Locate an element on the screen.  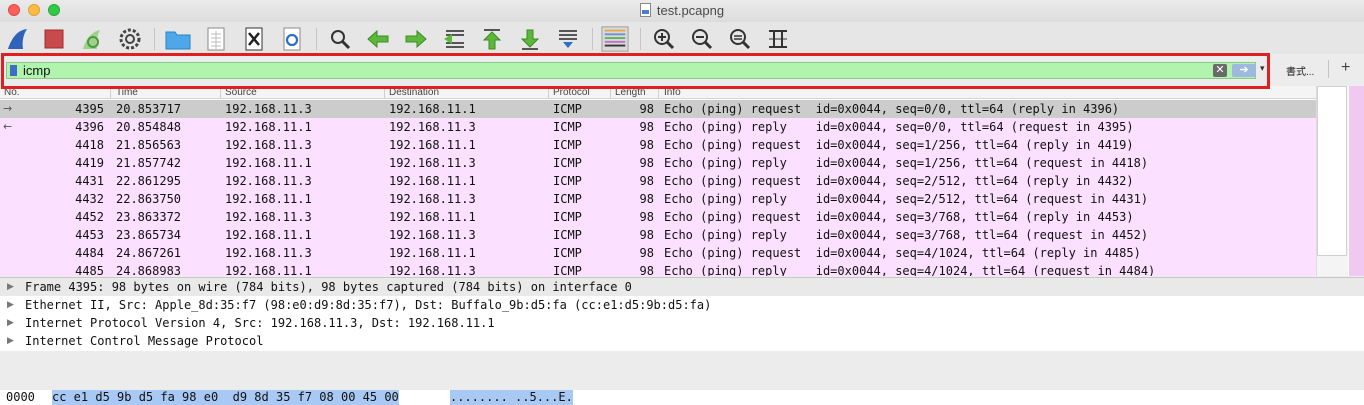
column-header-protocol: Protocol is located at coordinates (571, 92).